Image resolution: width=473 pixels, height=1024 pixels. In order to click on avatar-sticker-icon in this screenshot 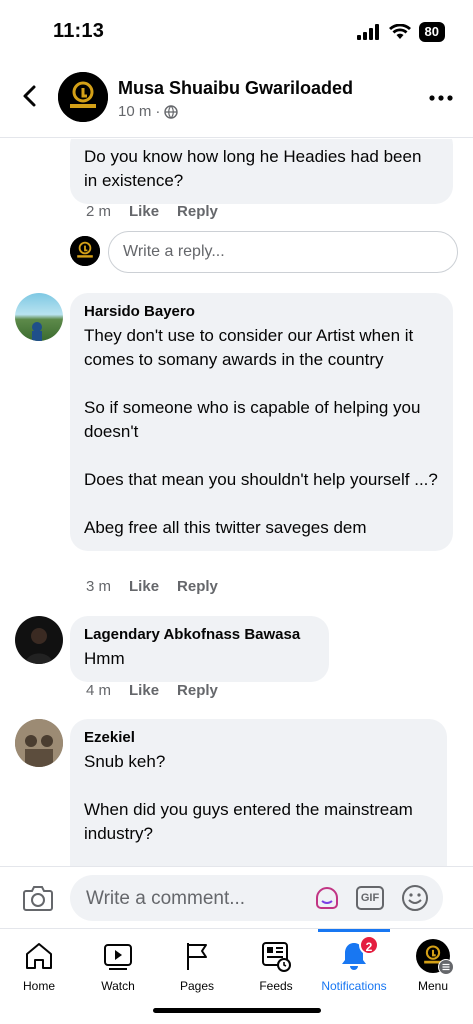, I will do `click(327, 898)`.